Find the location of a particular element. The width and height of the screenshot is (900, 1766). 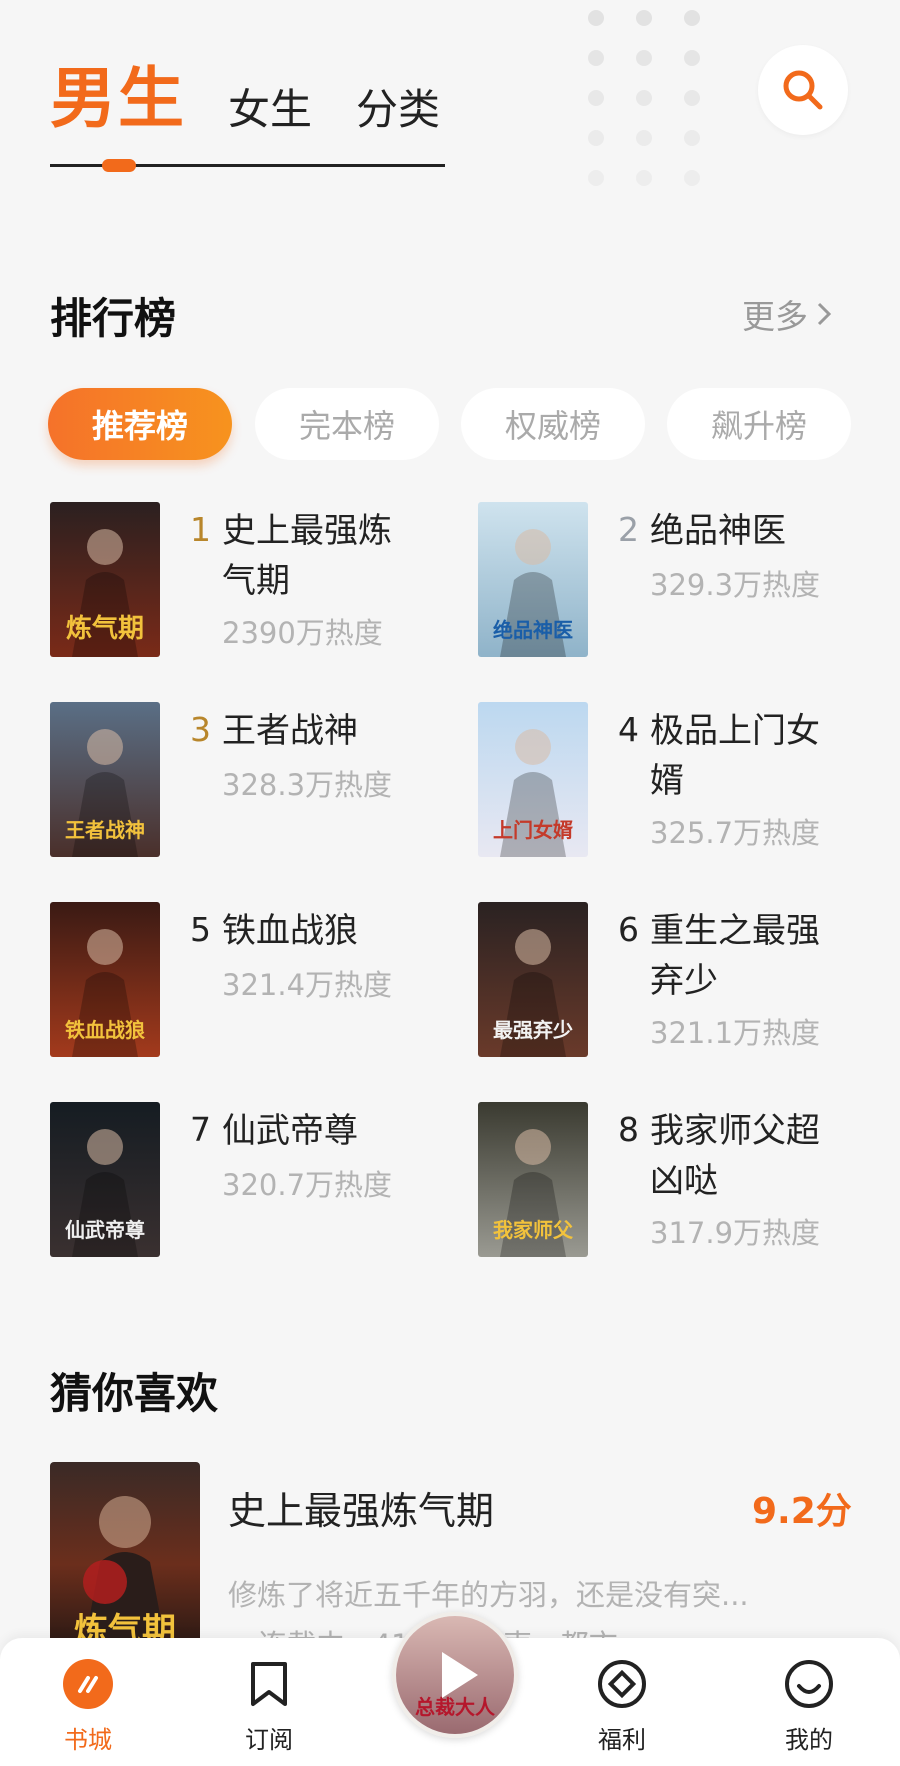

book-title: 王者战神 is located at coordinates (317, 731).